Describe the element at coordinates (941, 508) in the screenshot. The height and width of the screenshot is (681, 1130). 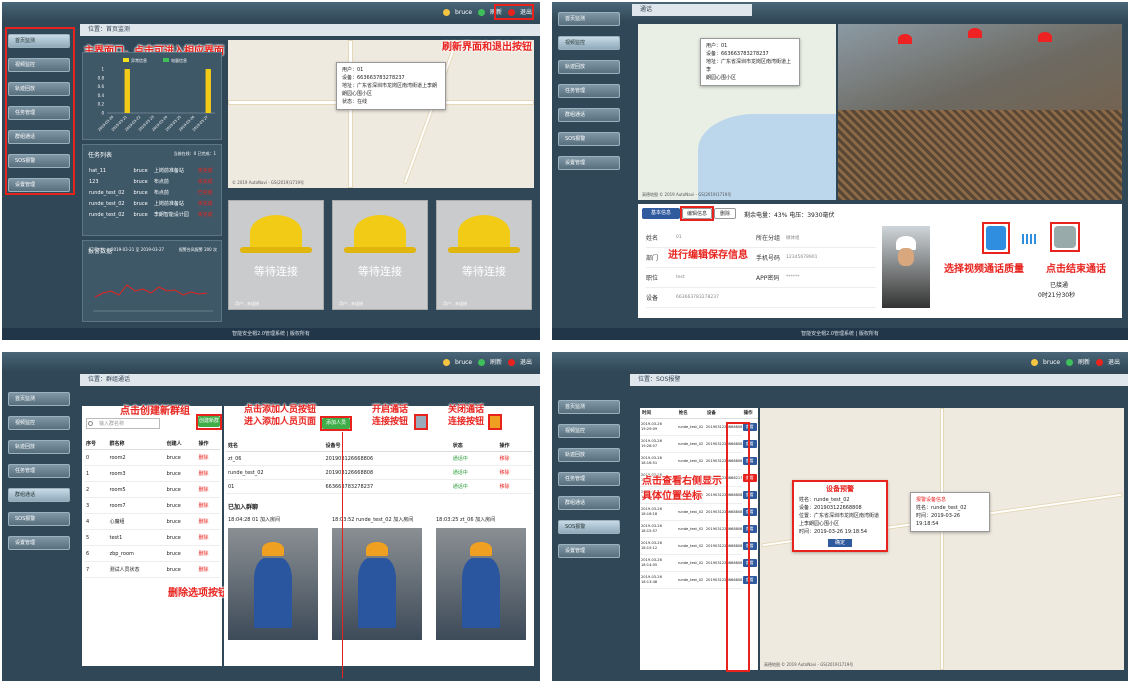
I see `popup-line: 姓名：runde_test_02` at that location.